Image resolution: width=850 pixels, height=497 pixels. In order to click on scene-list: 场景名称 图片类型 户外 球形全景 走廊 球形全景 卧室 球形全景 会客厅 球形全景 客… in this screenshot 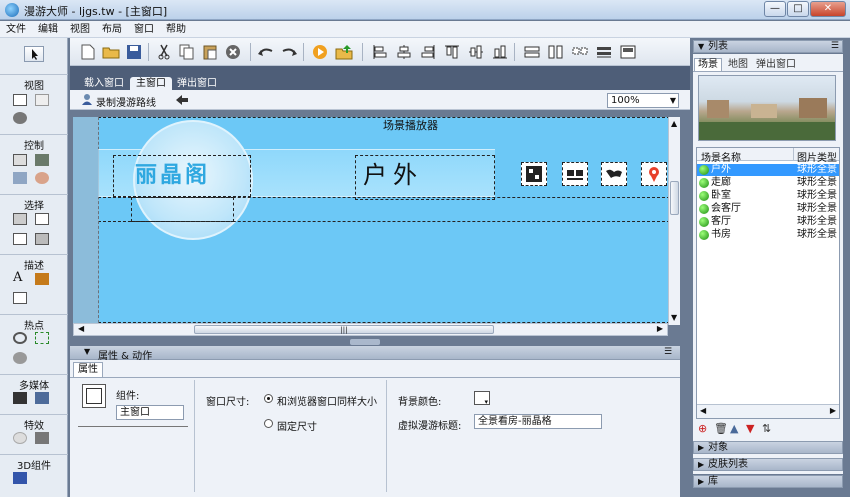, I will do `click(768, 283)`.